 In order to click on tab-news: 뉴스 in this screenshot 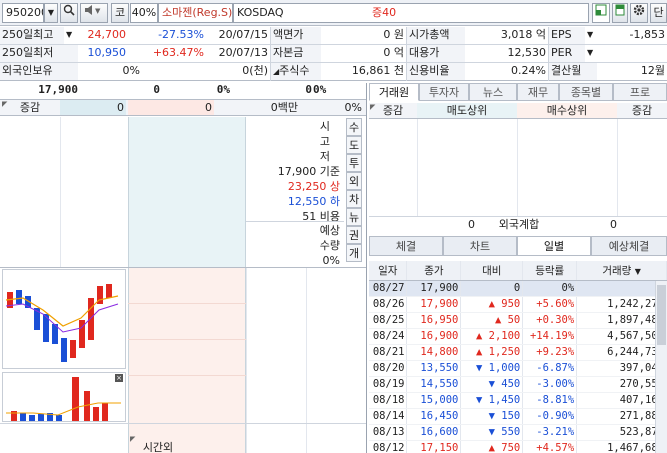, I will do `click(493, 92)`.